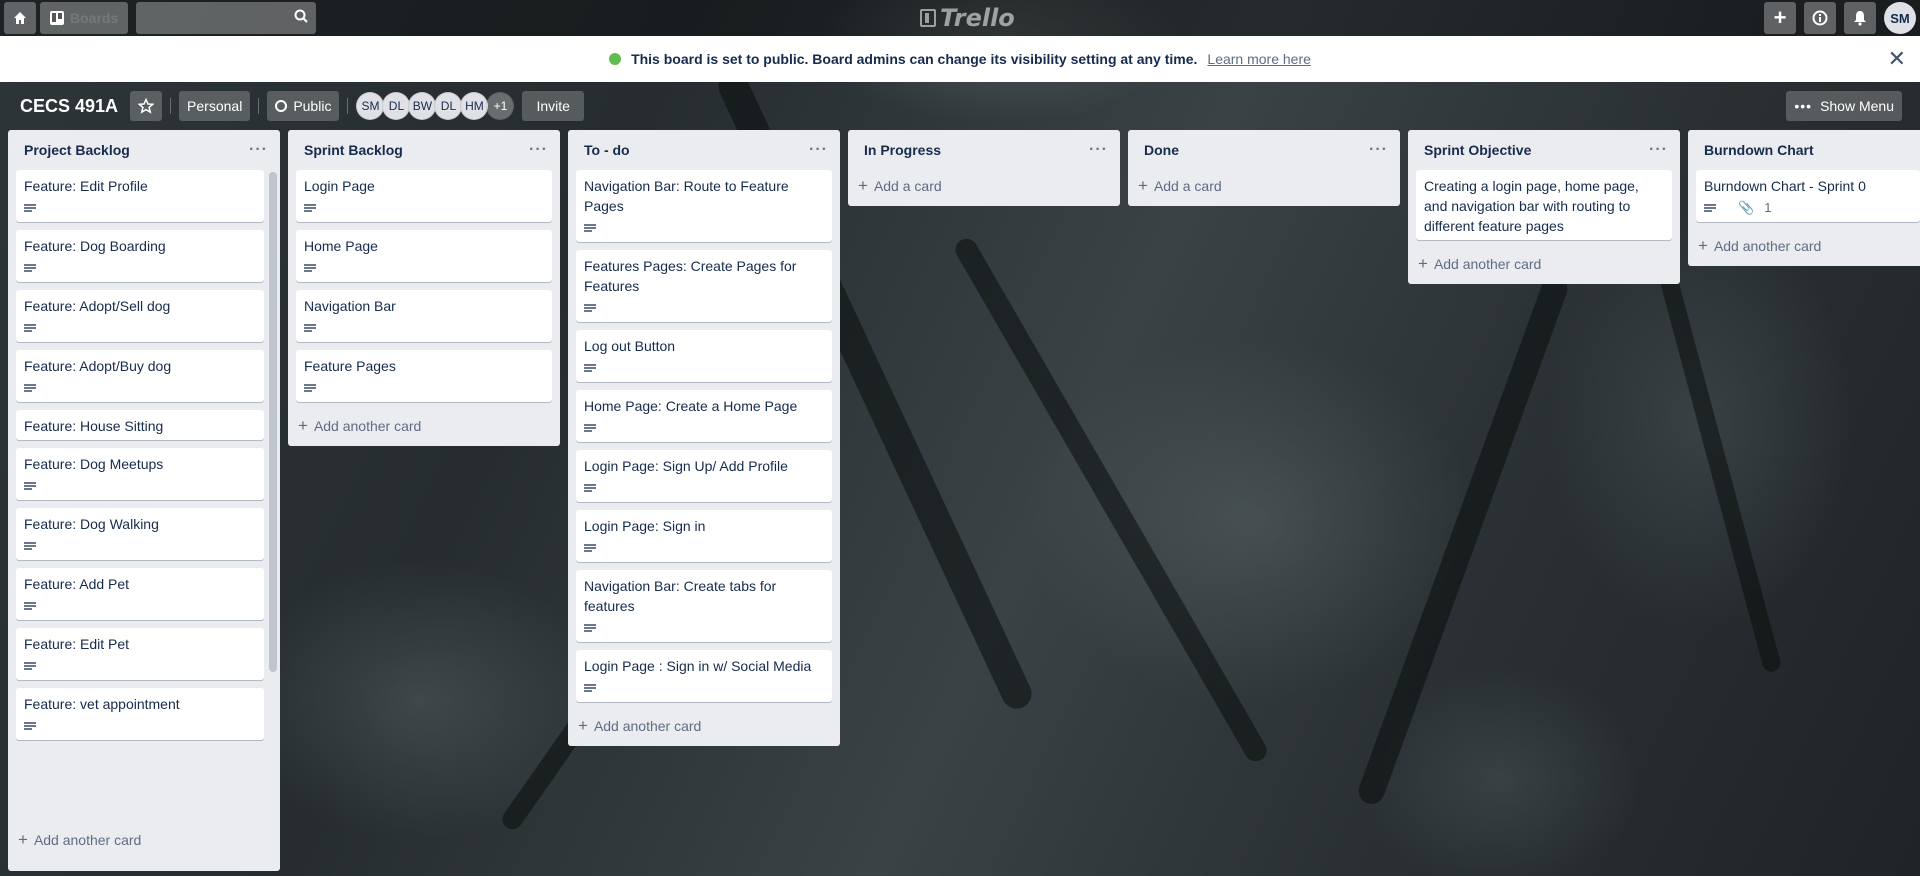  I want to click on card-list: Burndown Chart - Sprint 0 📎 1, so click(1804, 196).